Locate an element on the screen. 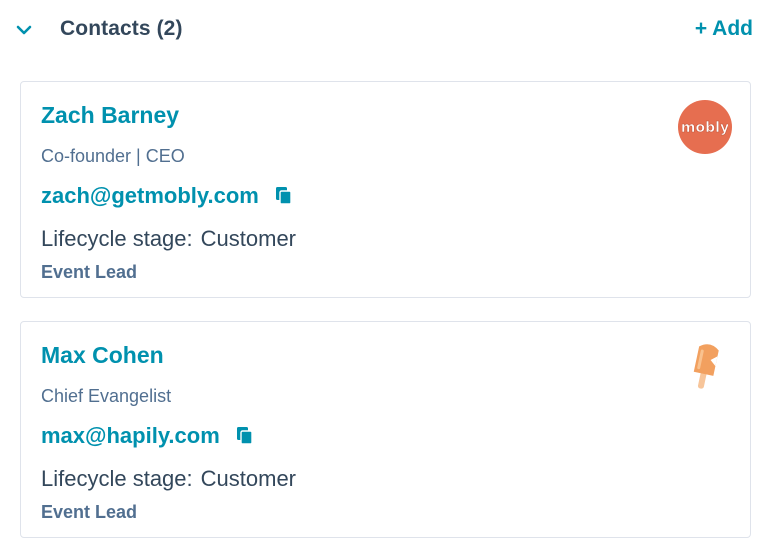 This screenshot has height=556, width=769. contact-job-title: Co-founder | CEO is located at coordinates (113, 156).